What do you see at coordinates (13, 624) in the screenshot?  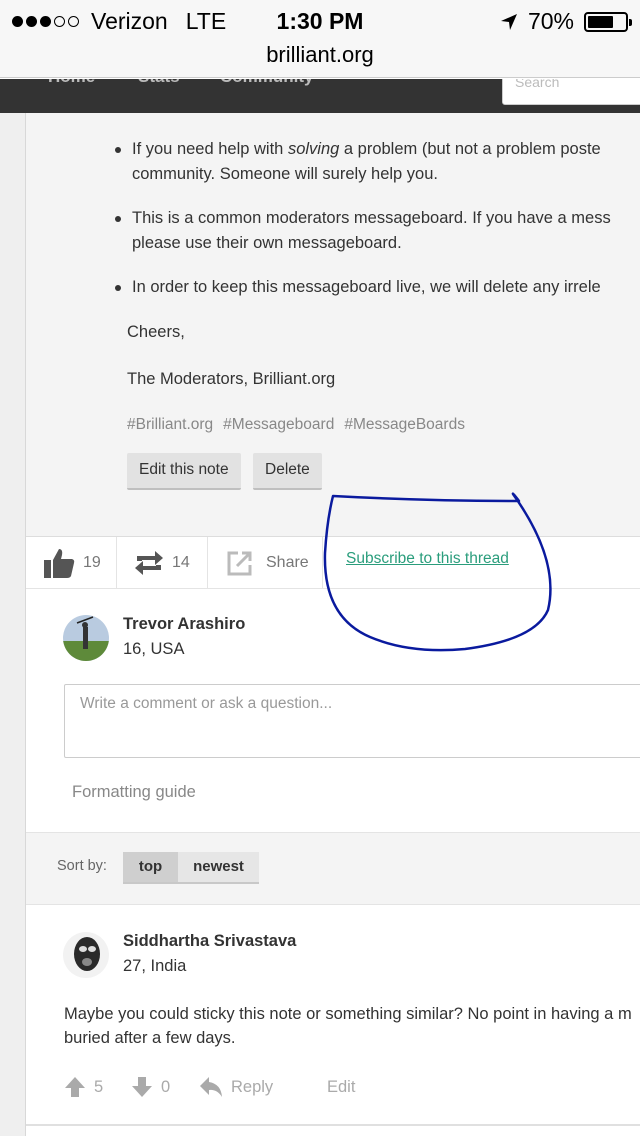 I see `page-gutter` at bounding box center [13, 624].